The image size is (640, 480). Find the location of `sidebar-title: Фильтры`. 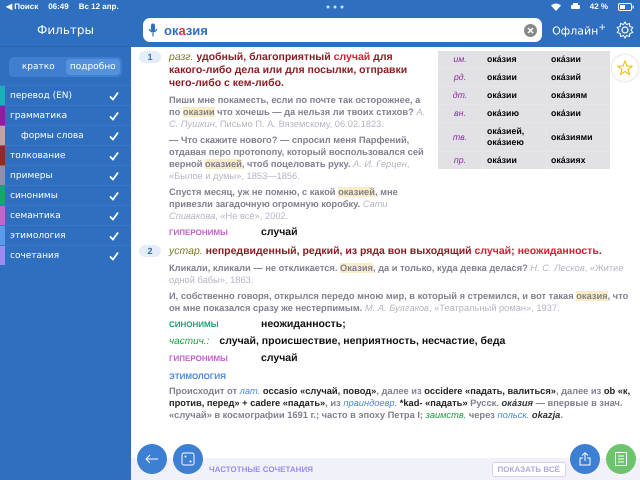

sidebar-title: Фильтры is located at coordinates (65, 30).